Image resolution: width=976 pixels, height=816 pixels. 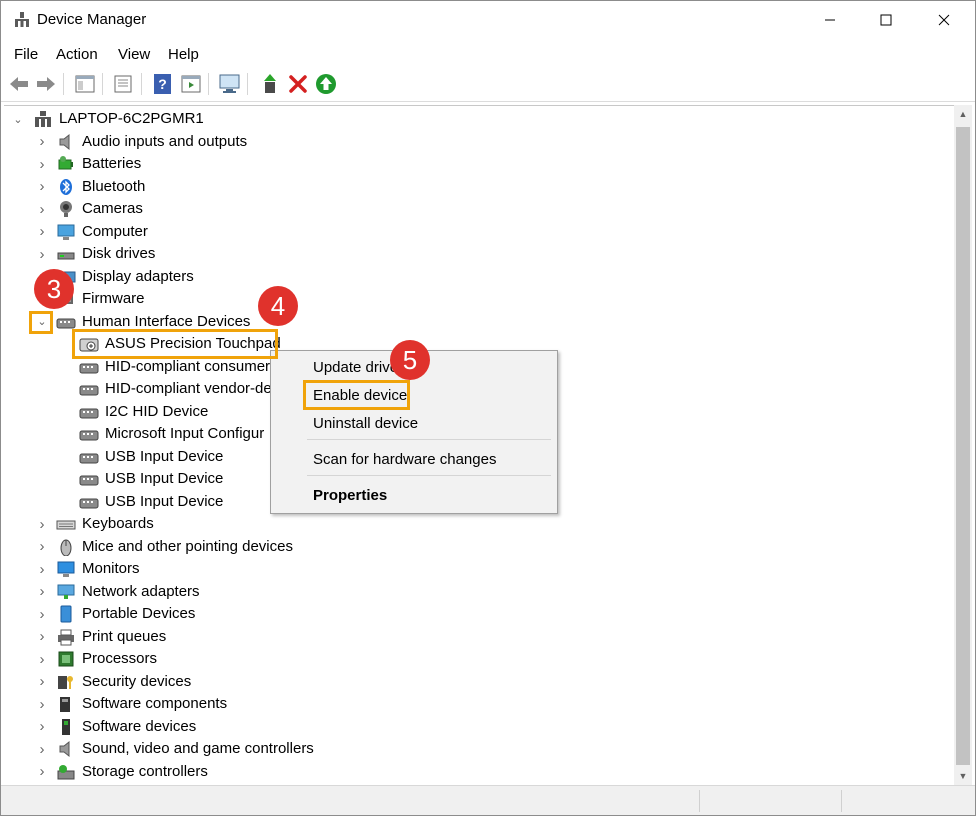 What do you see at coordinates (66, 164) in the screenshot?
I see `battery-icon` at bounding box center [66, 164].